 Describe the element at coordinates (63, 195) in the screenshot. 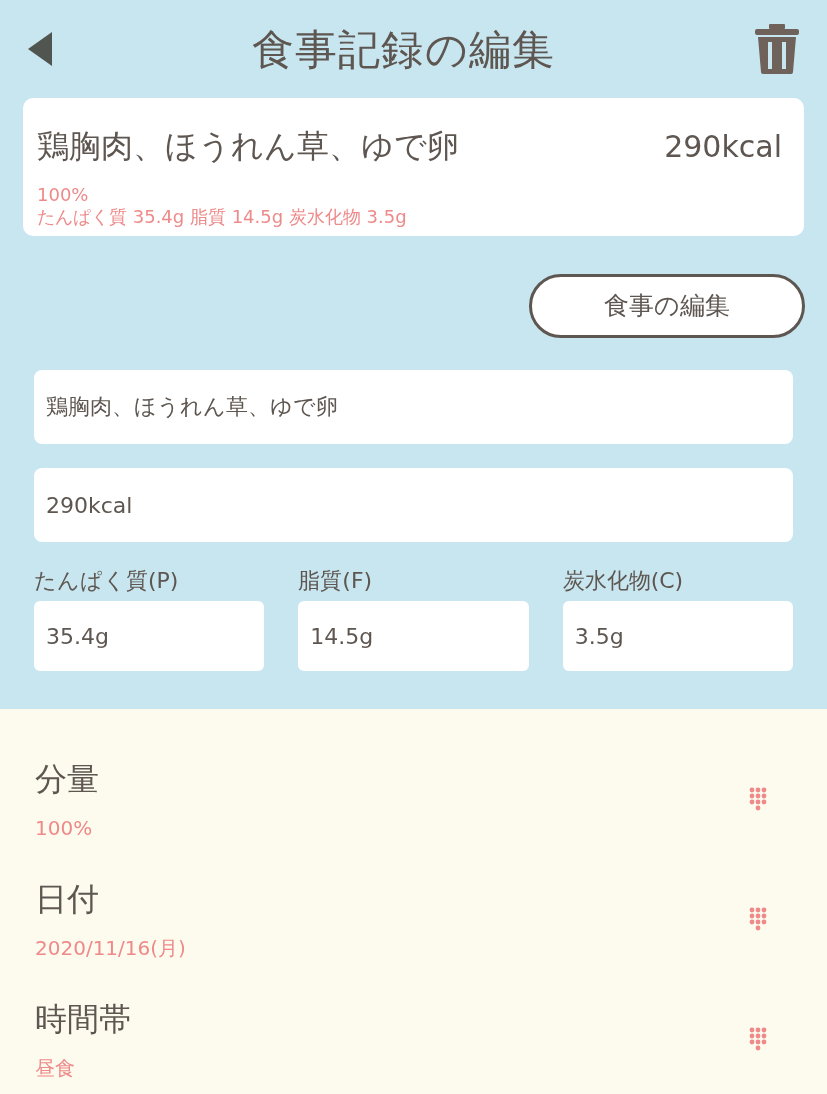

I see `meal-portion: 100%` at that location.